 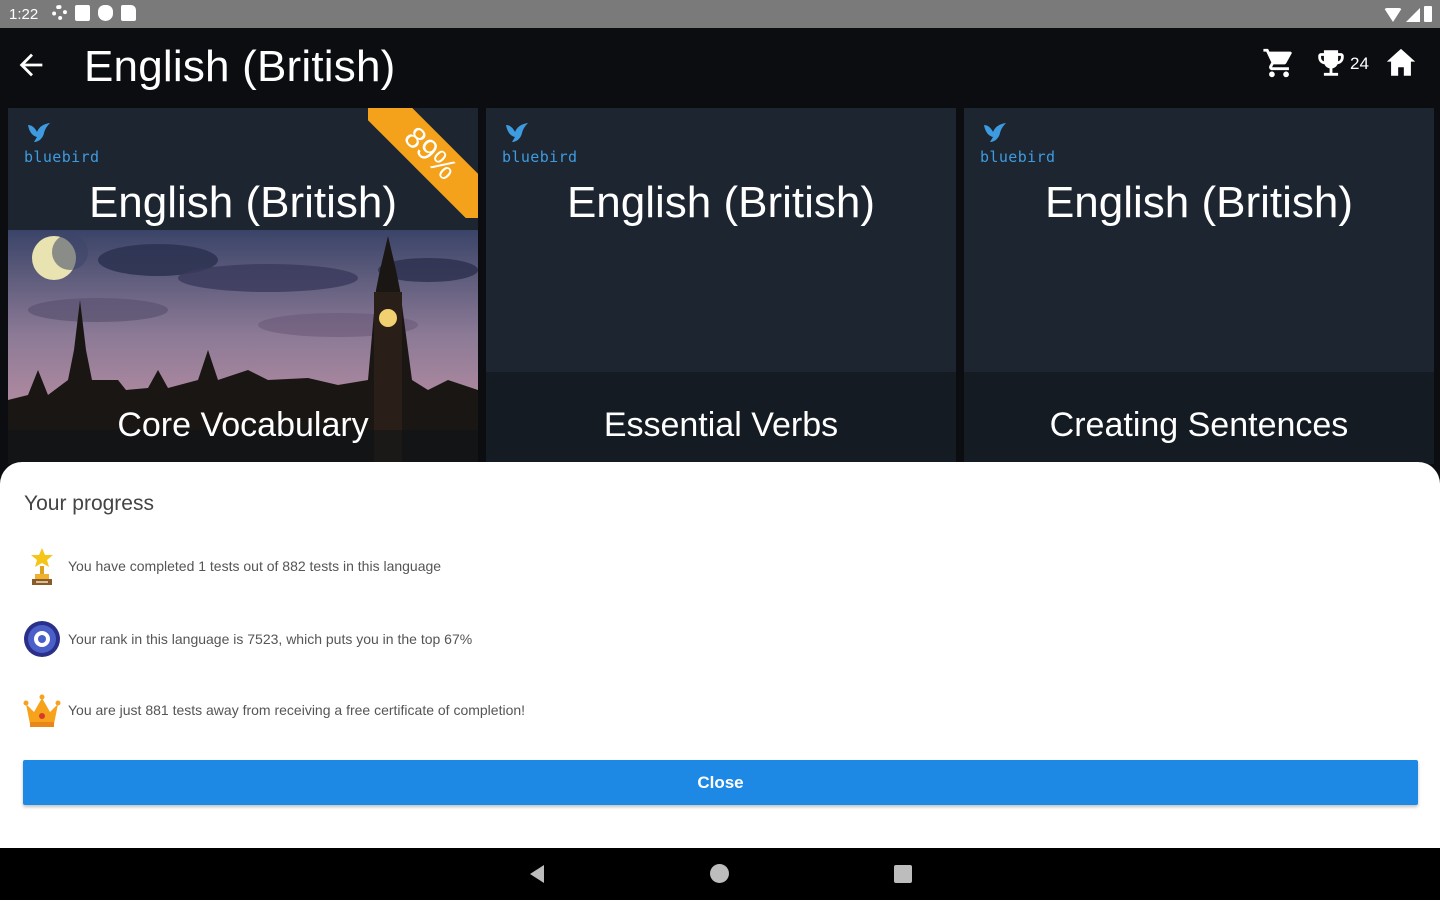 I want to click on sheet-title: Your progress, so click(x=89, y=503).